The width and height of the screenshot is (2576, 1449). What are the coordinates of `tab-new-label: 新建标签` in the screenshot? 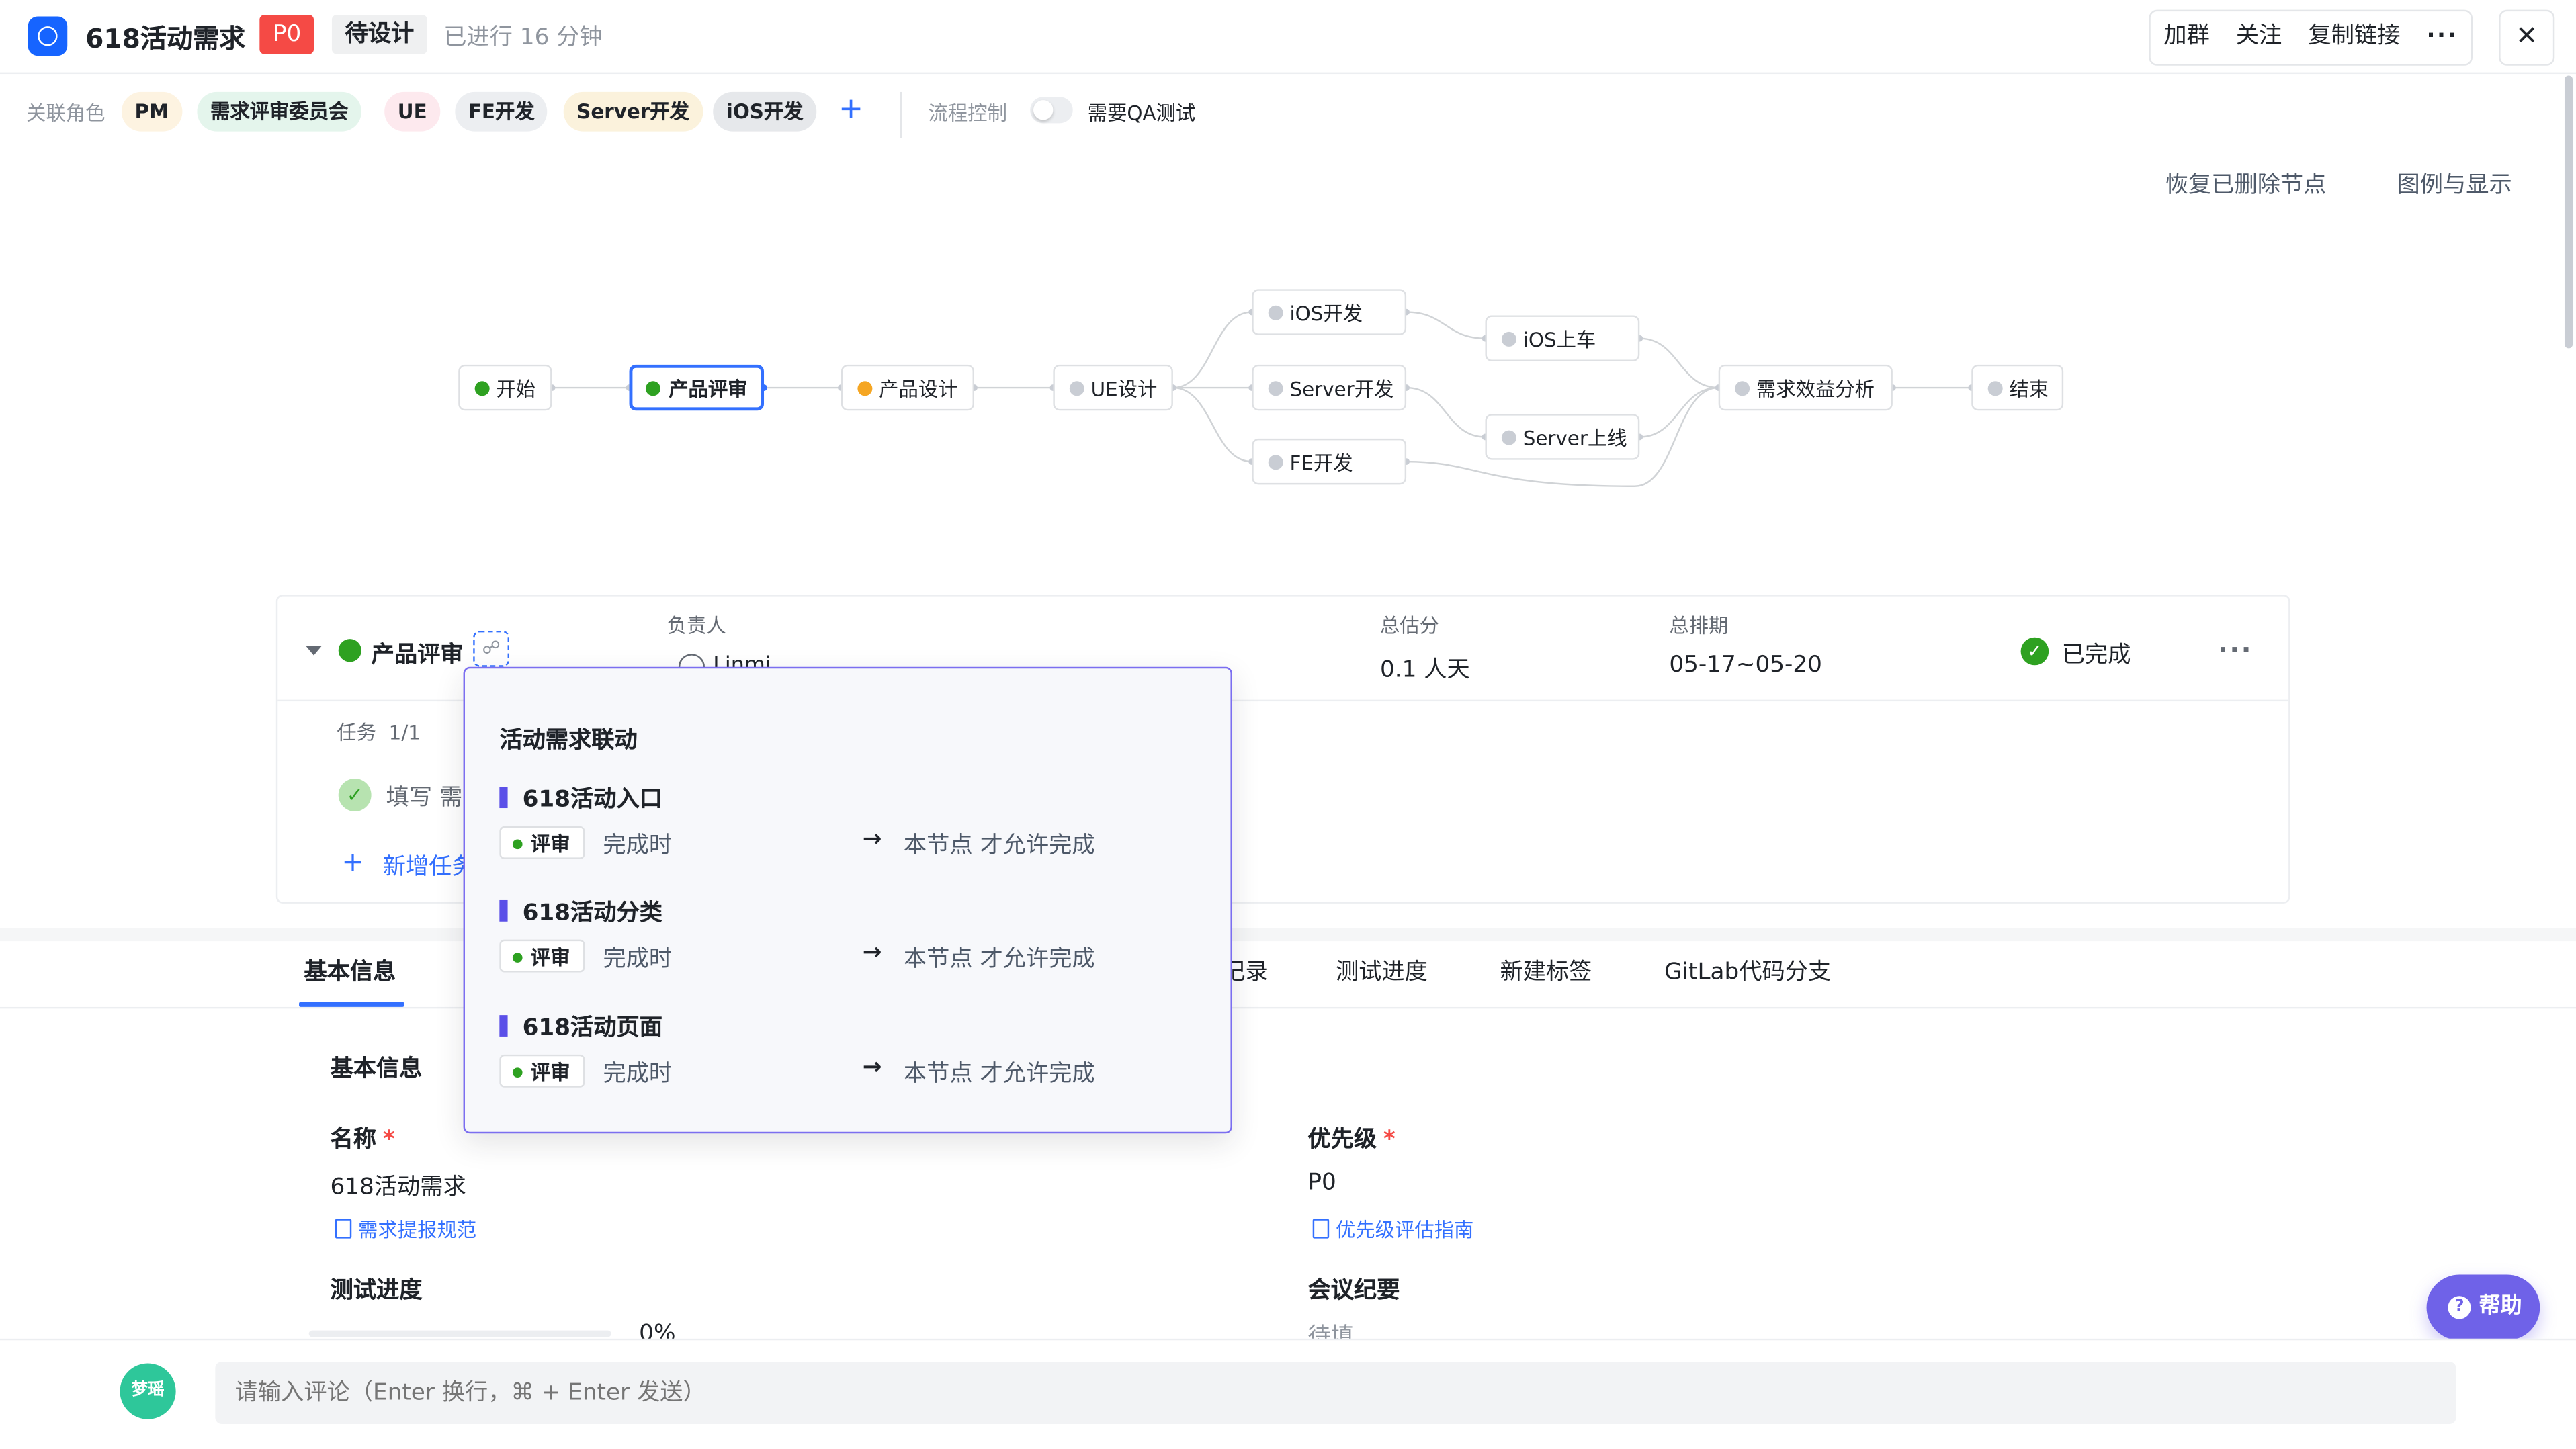 It's located at (1546, 971).